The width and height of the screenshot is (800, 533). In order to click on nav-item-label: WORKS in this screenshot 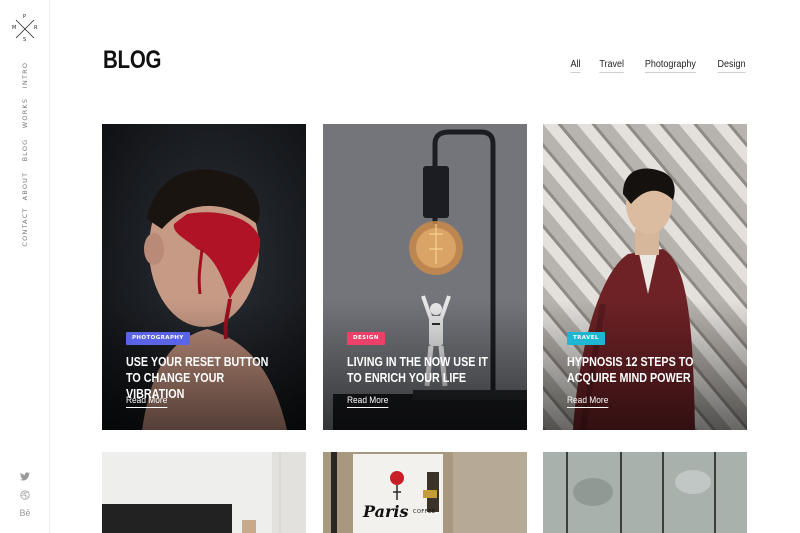, I will do `click(25, 113)`.